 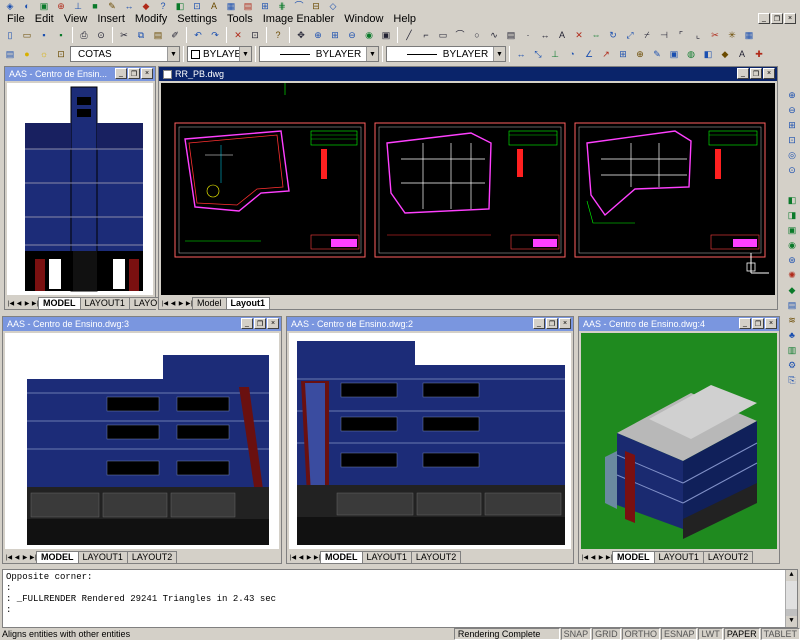 What do you see at coordinates (141, 35) in the screenshot?
I see `copy-icon: ⧉` at bounding box center [141, 35].